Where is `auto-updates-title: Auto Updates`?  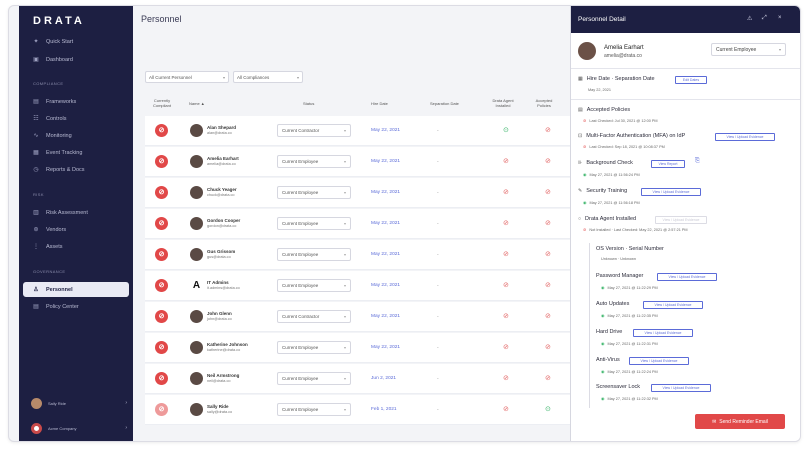
auto-updates-title: Auto Updates is located at coordinates (613, 304).